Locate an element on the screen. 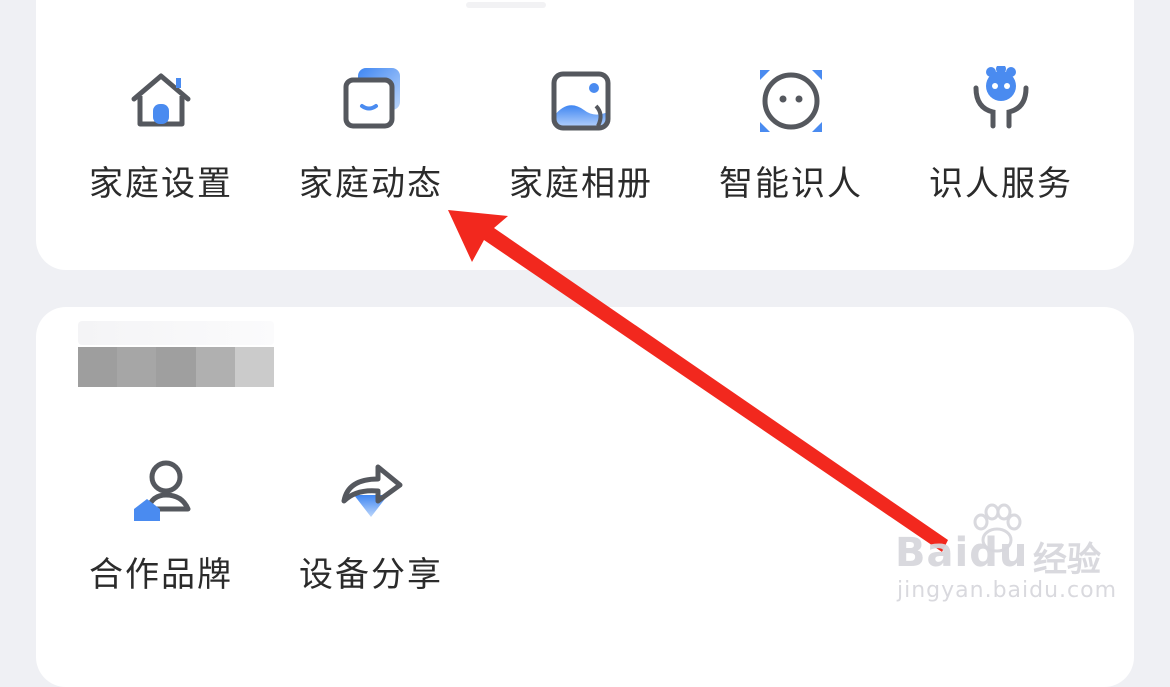 The width and height of the screenshot is (1170, 687). partner-brand-button: 合作品牌 is located at coordinates (161, 547).